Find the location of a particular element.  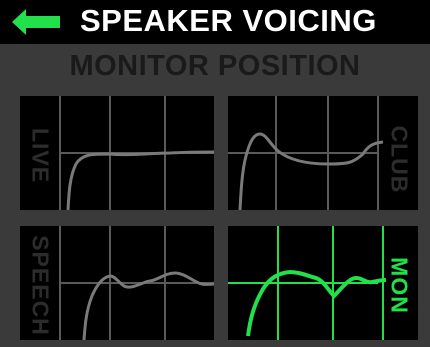

section-title: MONITOR POSITION is located at coordinates (215, 66).